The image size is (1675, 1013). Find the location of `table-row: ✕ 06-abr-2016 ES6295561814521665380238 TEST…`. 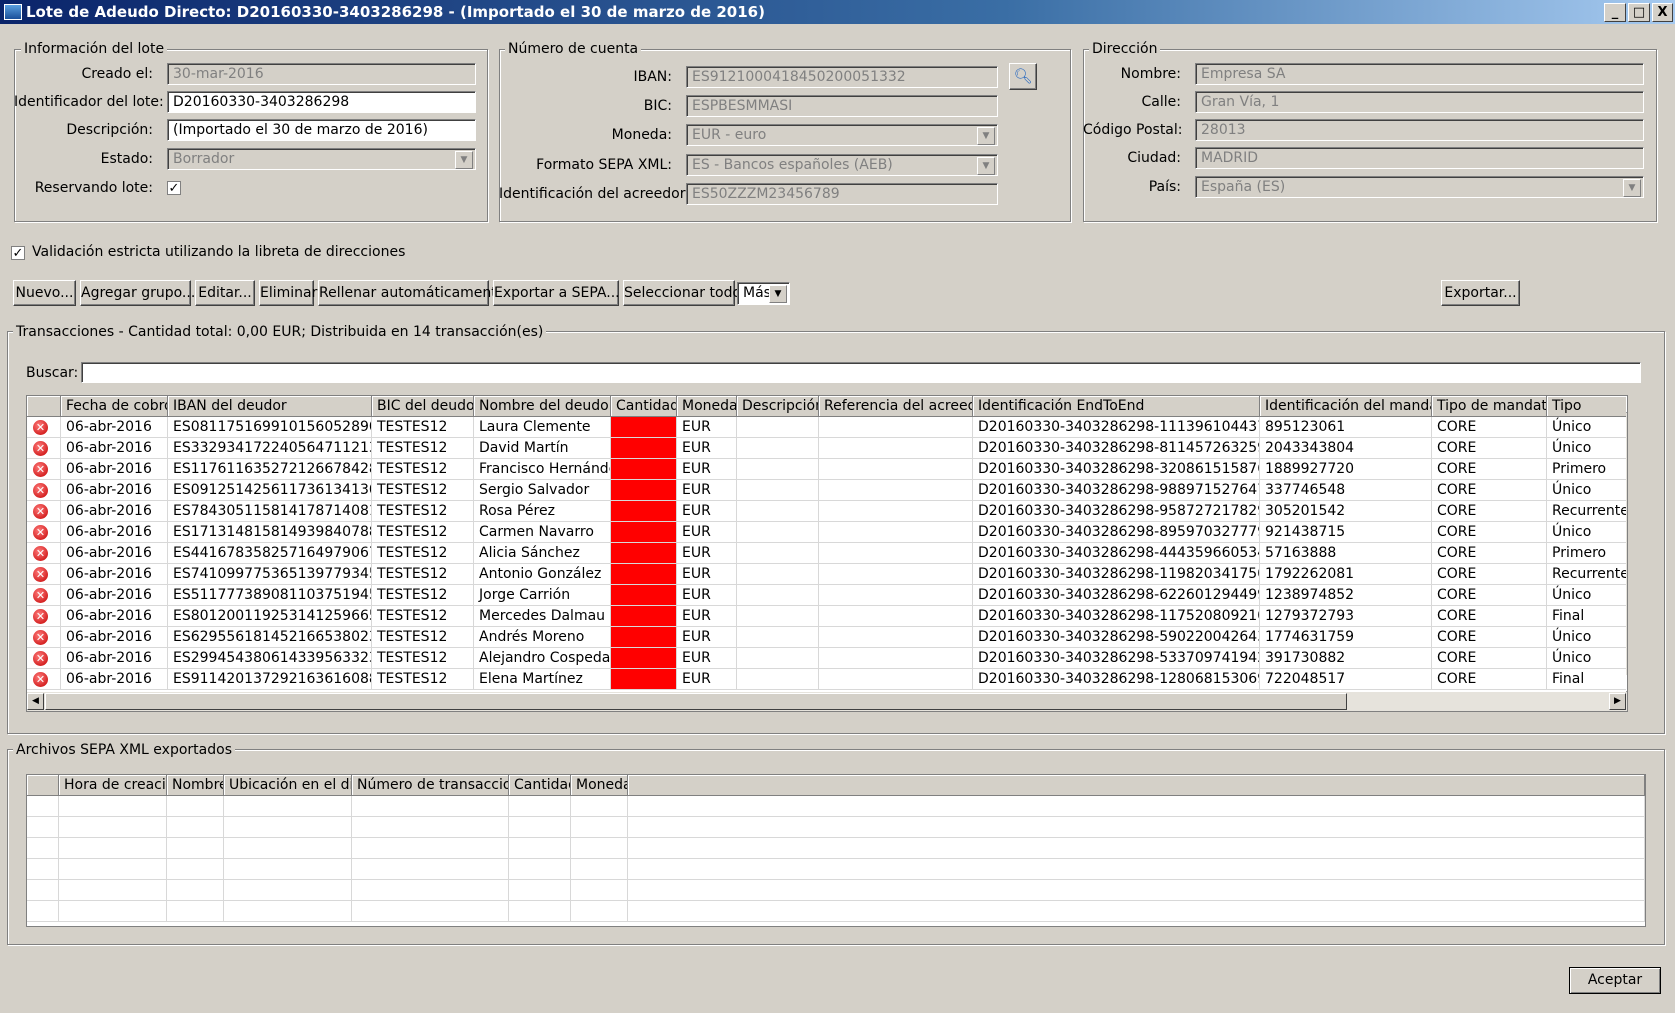

table-row: ✕ 06-abr-2016 ES6295561814521665380238 TEST… is located at coordinates (827, 637).